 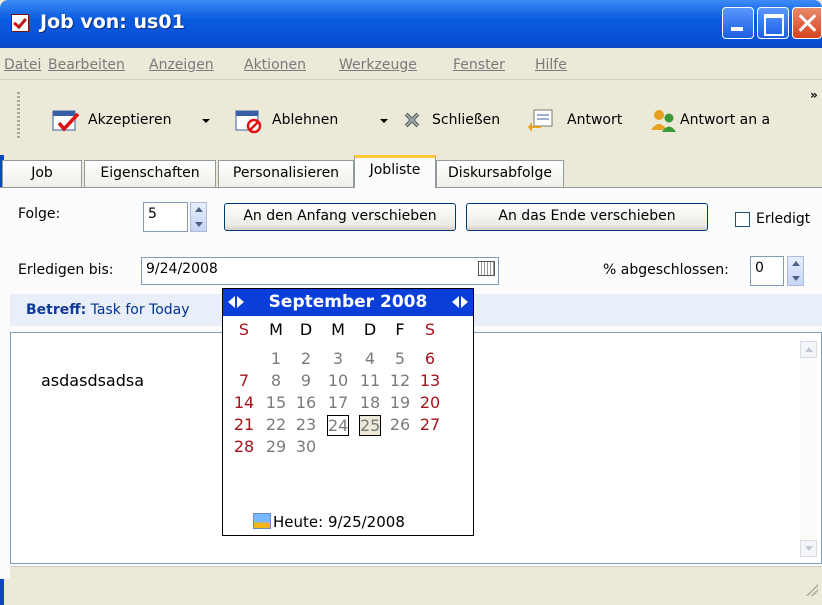 What do you see at coordinates (738, 23) in the screenshot?
I see `minimize-button` at bounding box center [738, 23].